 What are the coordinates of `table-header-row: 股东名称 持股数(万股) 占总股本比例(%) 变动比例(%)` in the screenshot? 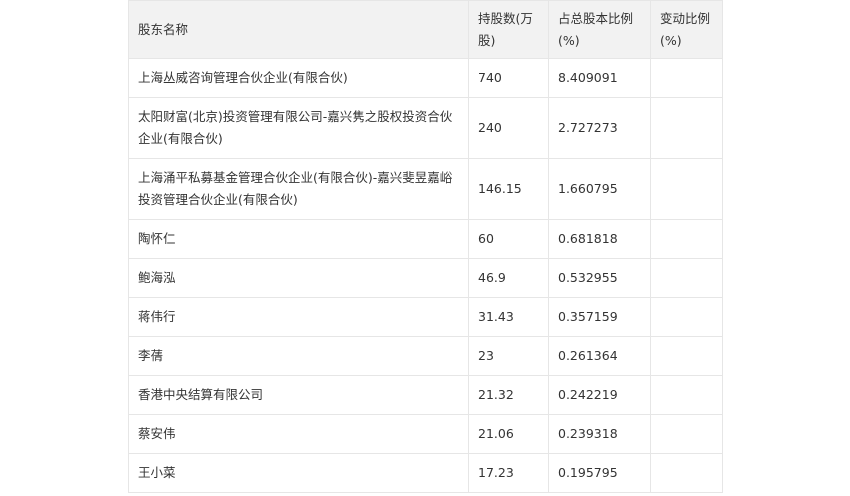 It's located at (425, 29).